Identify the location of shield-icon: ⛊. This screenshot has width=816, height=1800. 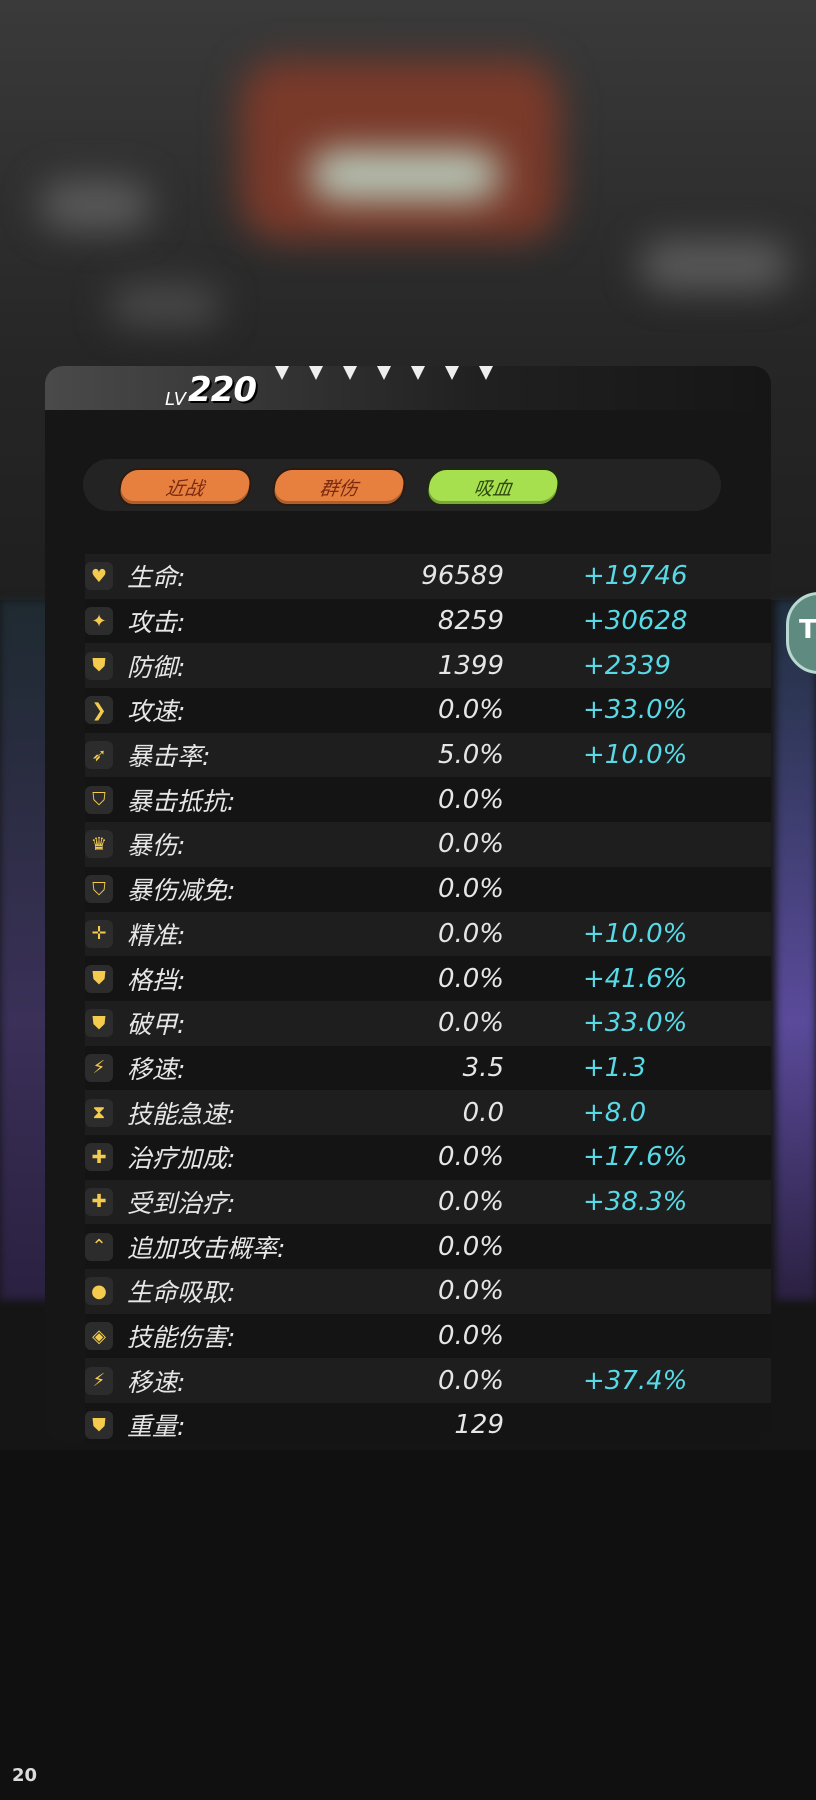
(99, 1425).